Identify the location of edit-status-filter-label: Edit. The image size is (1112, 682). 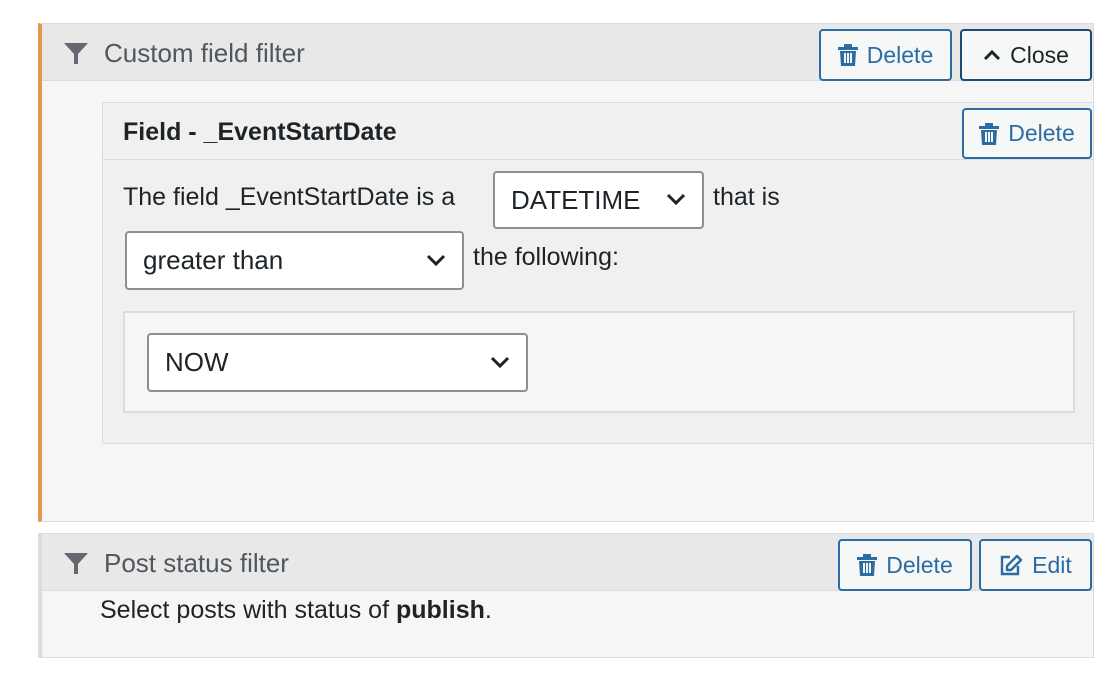
(1052, 564).